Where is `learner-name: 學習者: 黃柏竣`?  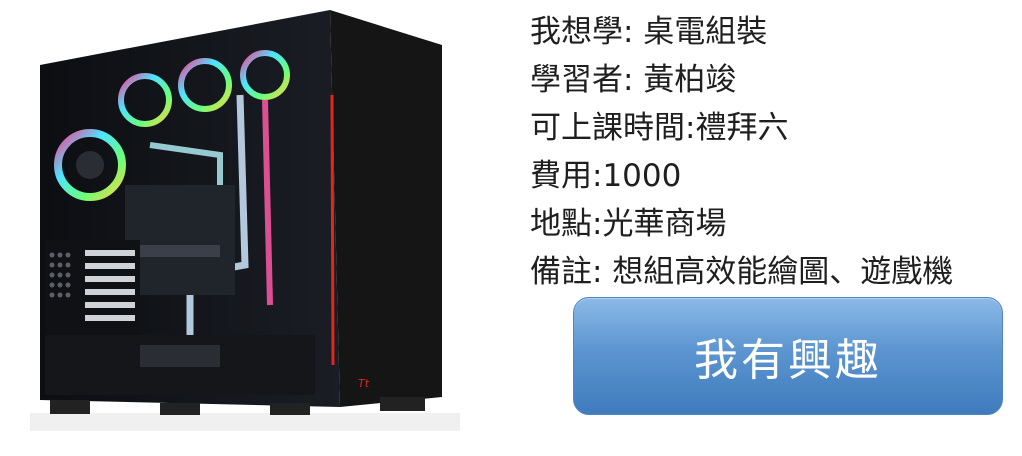
learner-name: 學習者: 黃柏竣 is located at coordinates (633, 80).